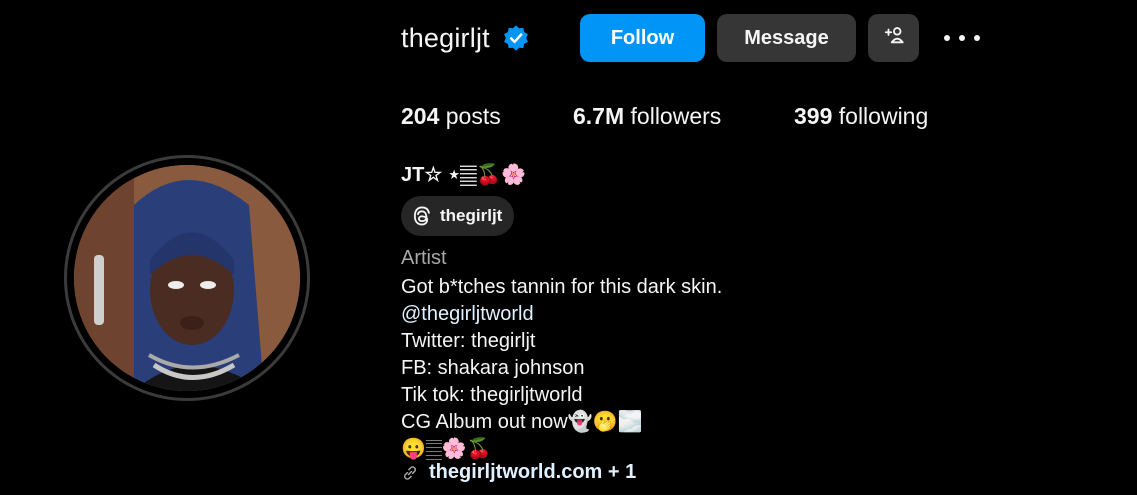  Describe the element at coordinates (473, 116) in the screenshot. I see `posts-label: posts` at that location.